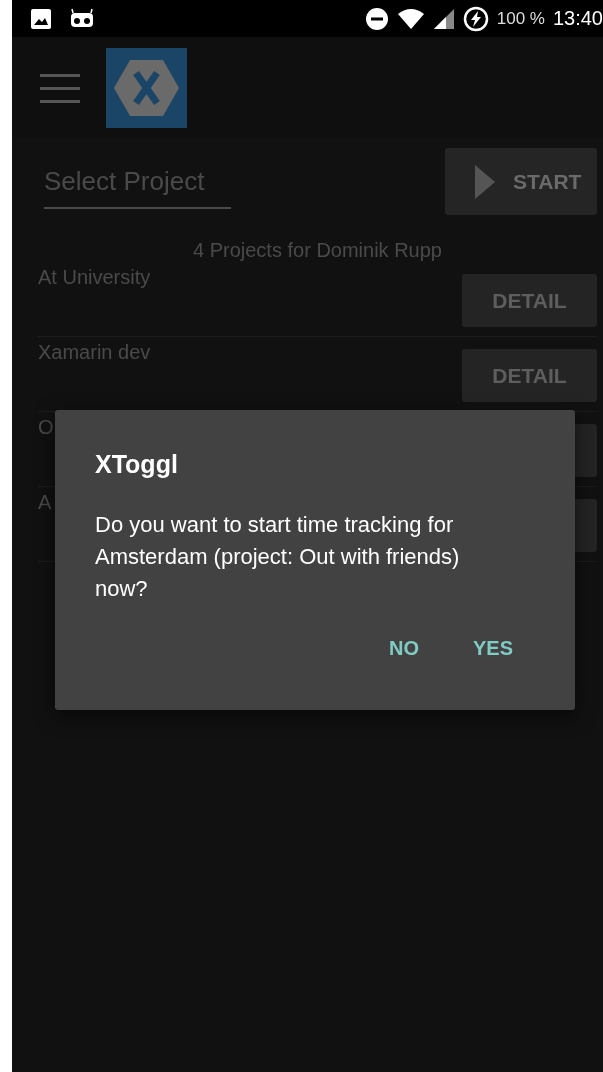  What do you see at coordinates (521, 181) in the screenshot?
I see `start-button: START` at bounding box center [521, 181].